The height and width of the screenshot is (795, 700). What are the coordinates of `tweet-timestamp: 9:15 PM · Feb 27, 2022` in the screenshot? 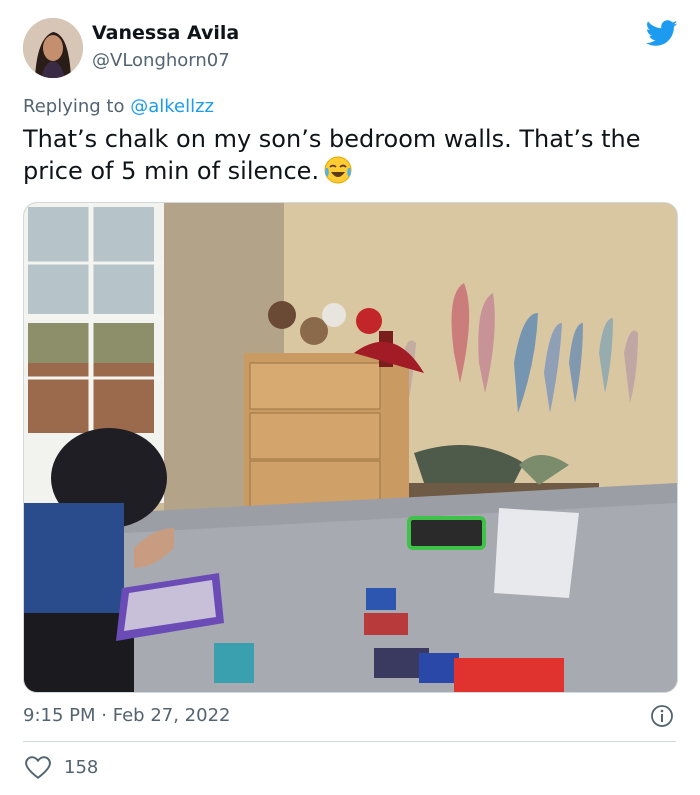 It's located at (126, 715).